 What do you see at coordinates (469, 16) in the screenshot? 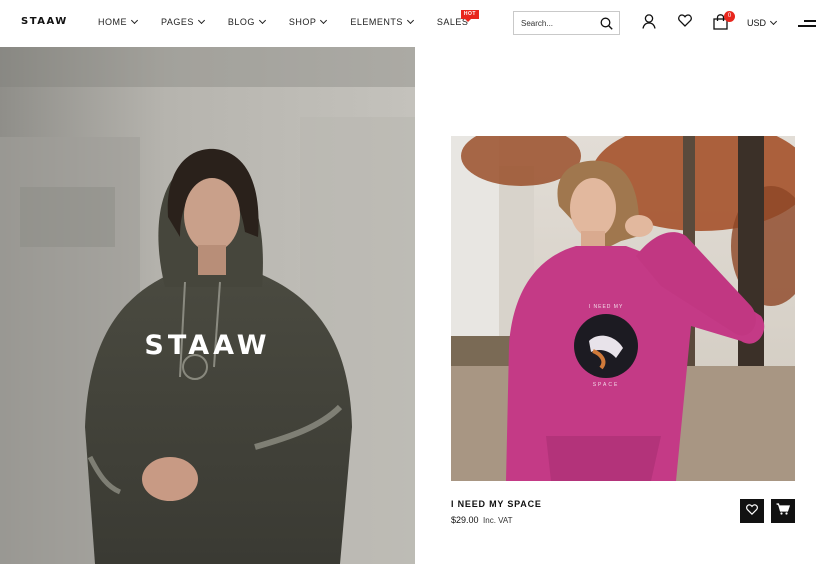
I see `hot-badge: HOT` at bounding box center [469, 16].